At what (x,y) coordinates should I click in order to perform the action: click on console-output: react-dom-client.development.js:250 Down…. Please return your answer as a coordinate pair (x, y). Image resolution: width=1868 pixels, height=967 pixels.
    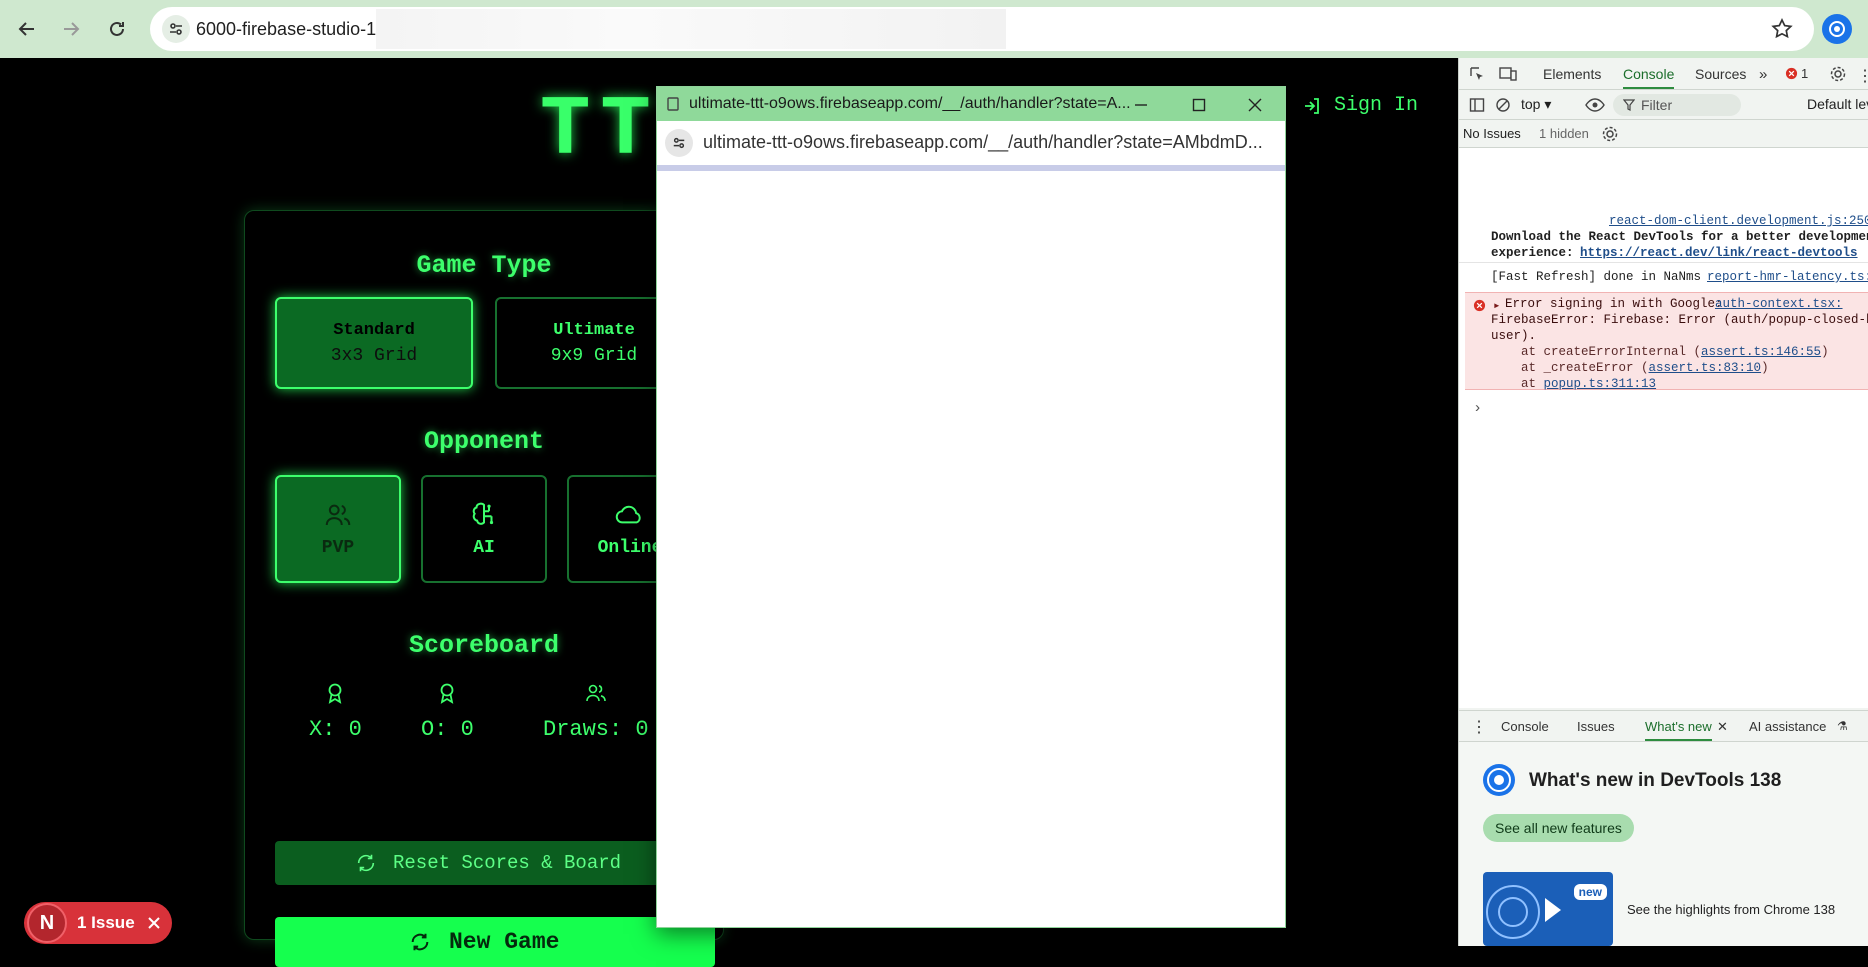
    Looking at the image, I should click on (1663, 428).